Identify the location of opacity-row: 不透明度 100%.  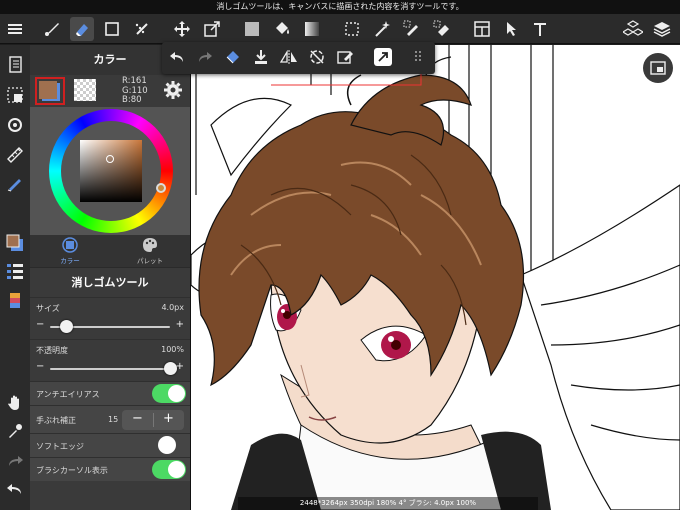
(110, 349).